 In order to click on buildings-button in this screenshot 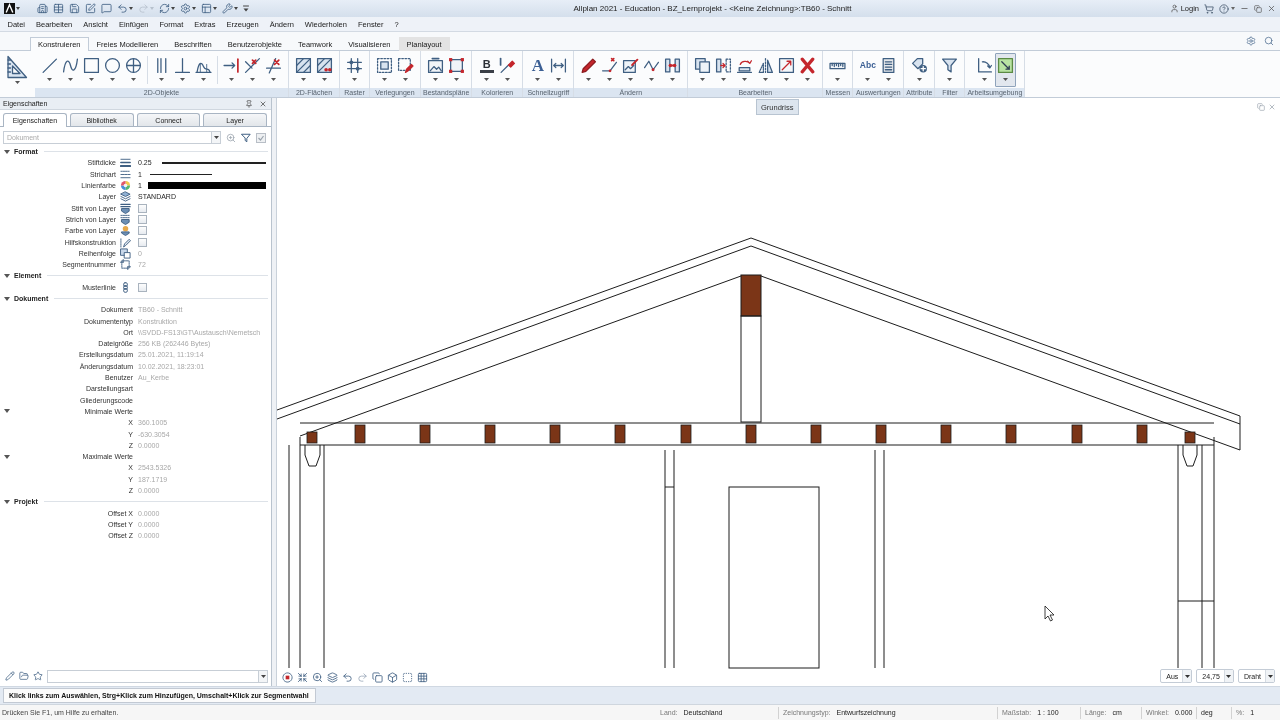, I will do `click(42, 8)`.